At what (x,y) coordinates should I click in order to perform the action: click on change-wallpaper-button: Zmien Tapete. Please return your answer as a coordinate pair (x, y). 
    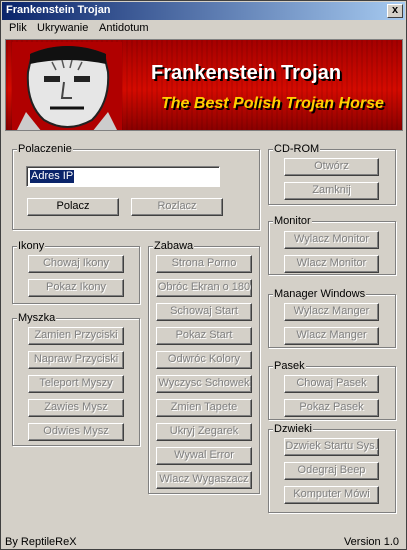
    Looking at the image, I should click on (204, 408).